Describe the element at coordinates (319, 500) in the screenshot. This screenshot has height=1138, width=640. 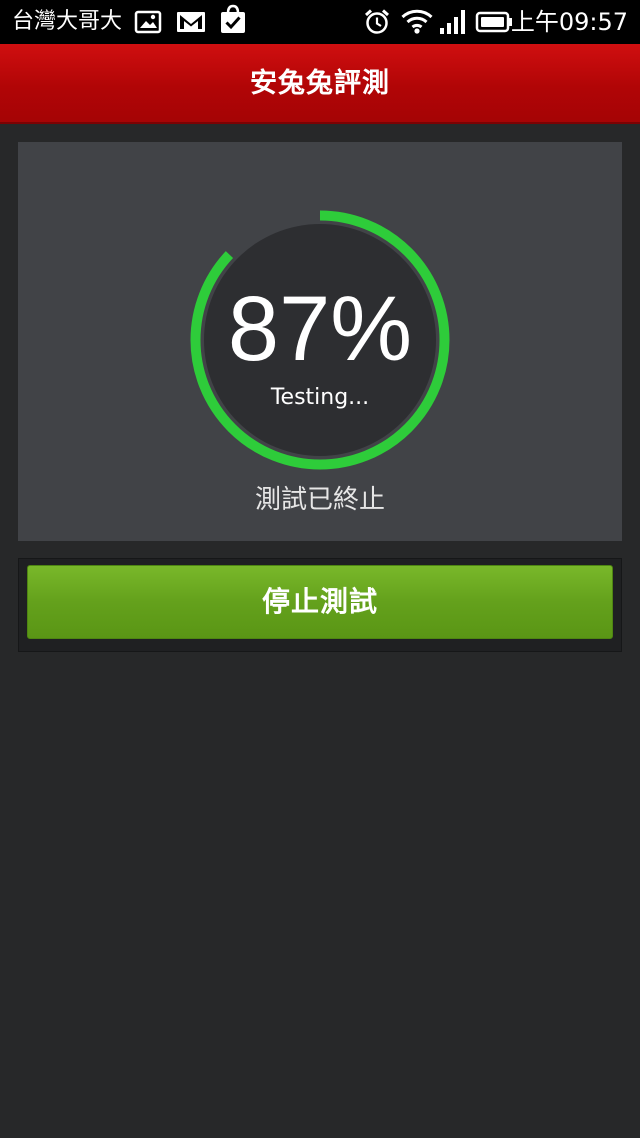
I see `test-status-caption: 測試已終止` at that location.